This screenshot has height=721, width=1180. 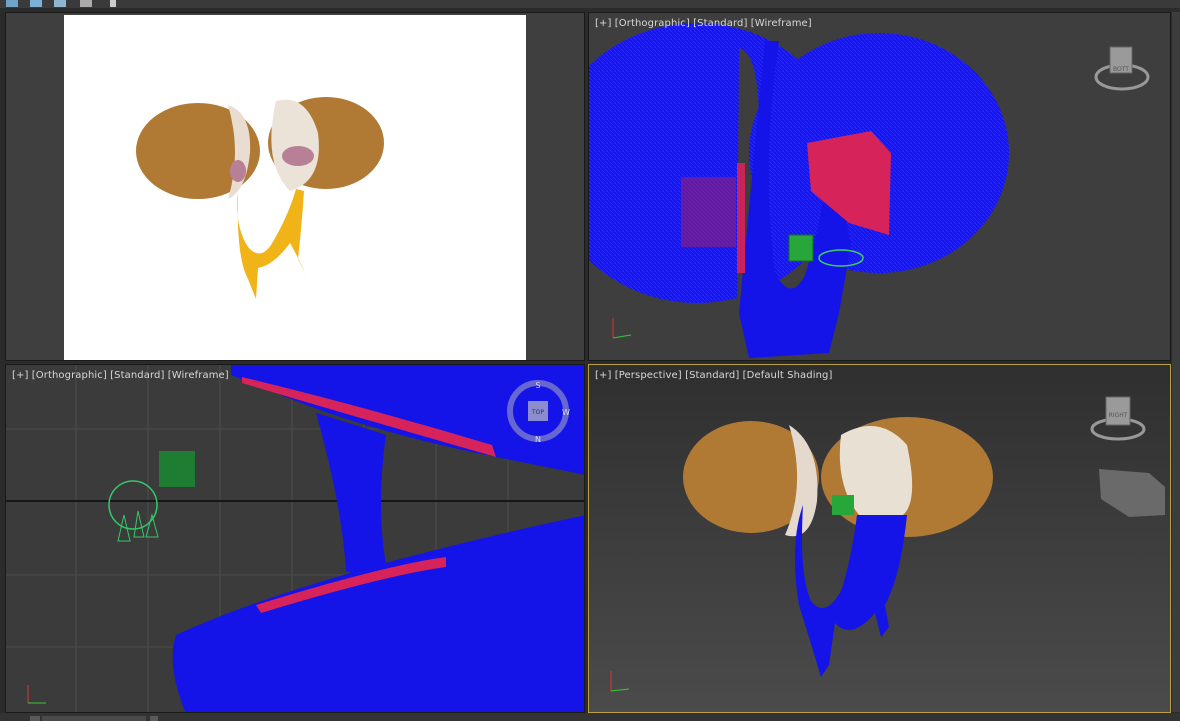 What do you see at coordinates (94, 718) in the screenshot?
I see `timeline-track` at bounding box center [94, 718].